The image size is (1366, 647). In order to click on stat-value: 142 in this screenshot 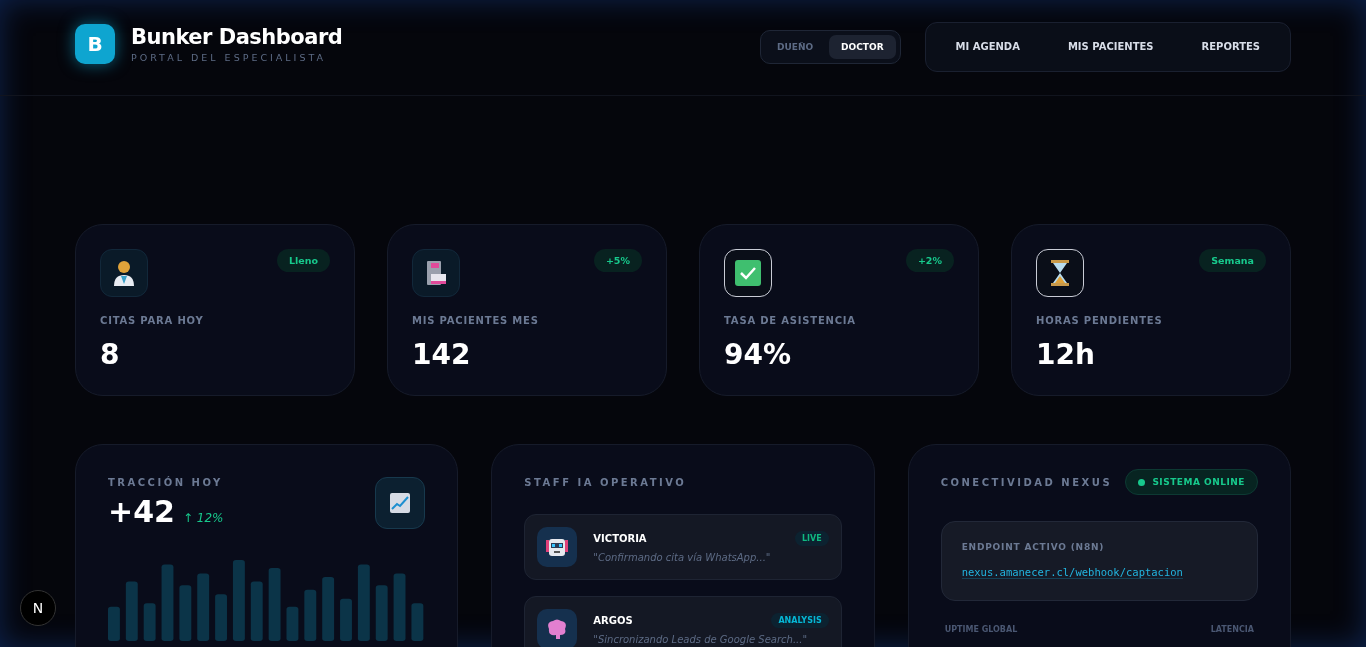, I will do `click(442, 354)`.